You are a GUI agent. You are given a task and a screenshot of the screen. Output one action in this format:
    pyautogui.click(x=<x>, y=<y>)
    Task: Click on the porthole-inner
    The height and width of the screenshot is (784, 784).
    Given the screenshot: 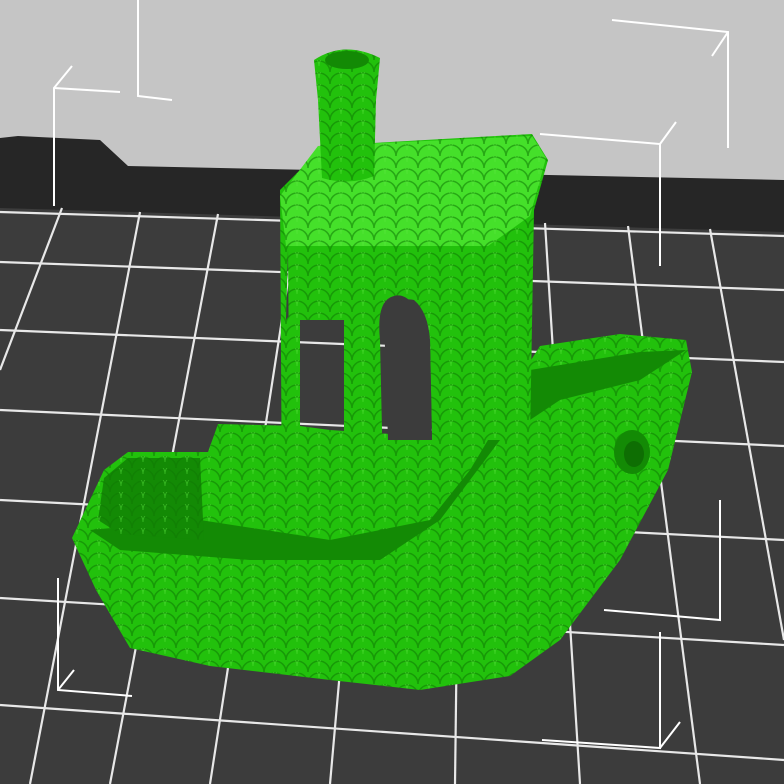 What is the action you would take?
    pyautogui.click(x=634, y=454)
    